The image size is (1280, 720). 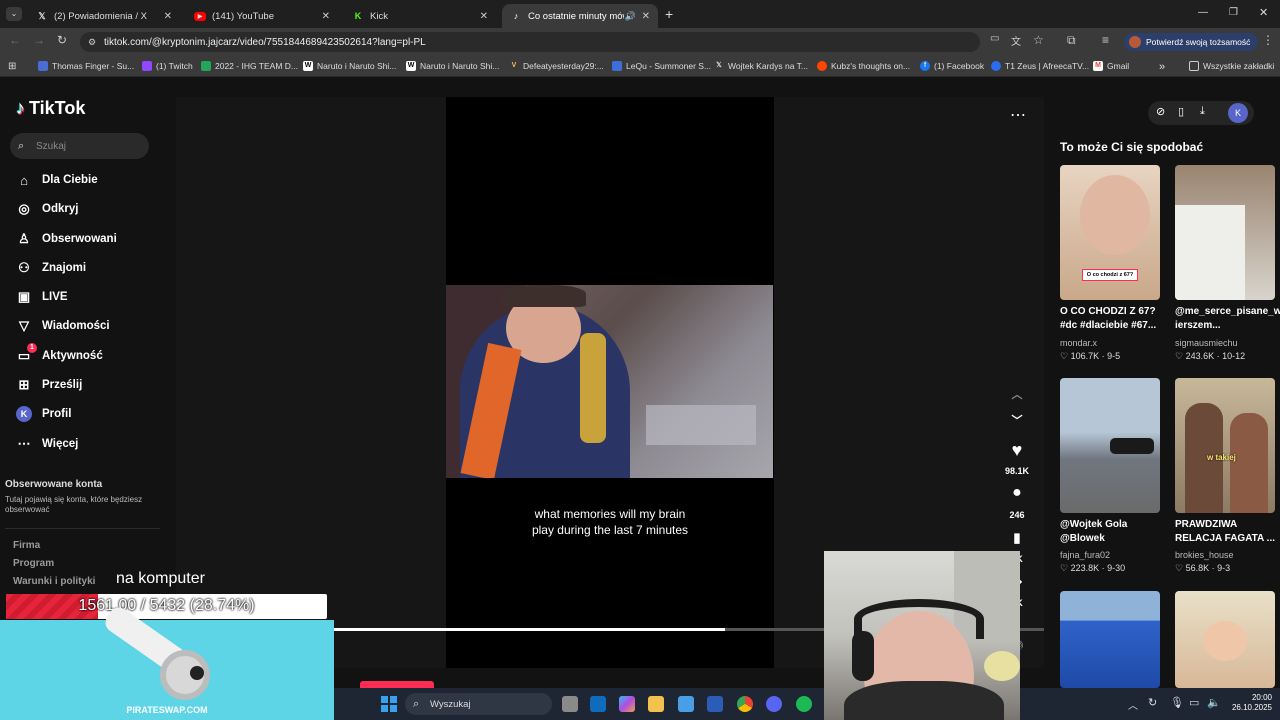 I want to click on store-icon, so click(x=686, y=704).